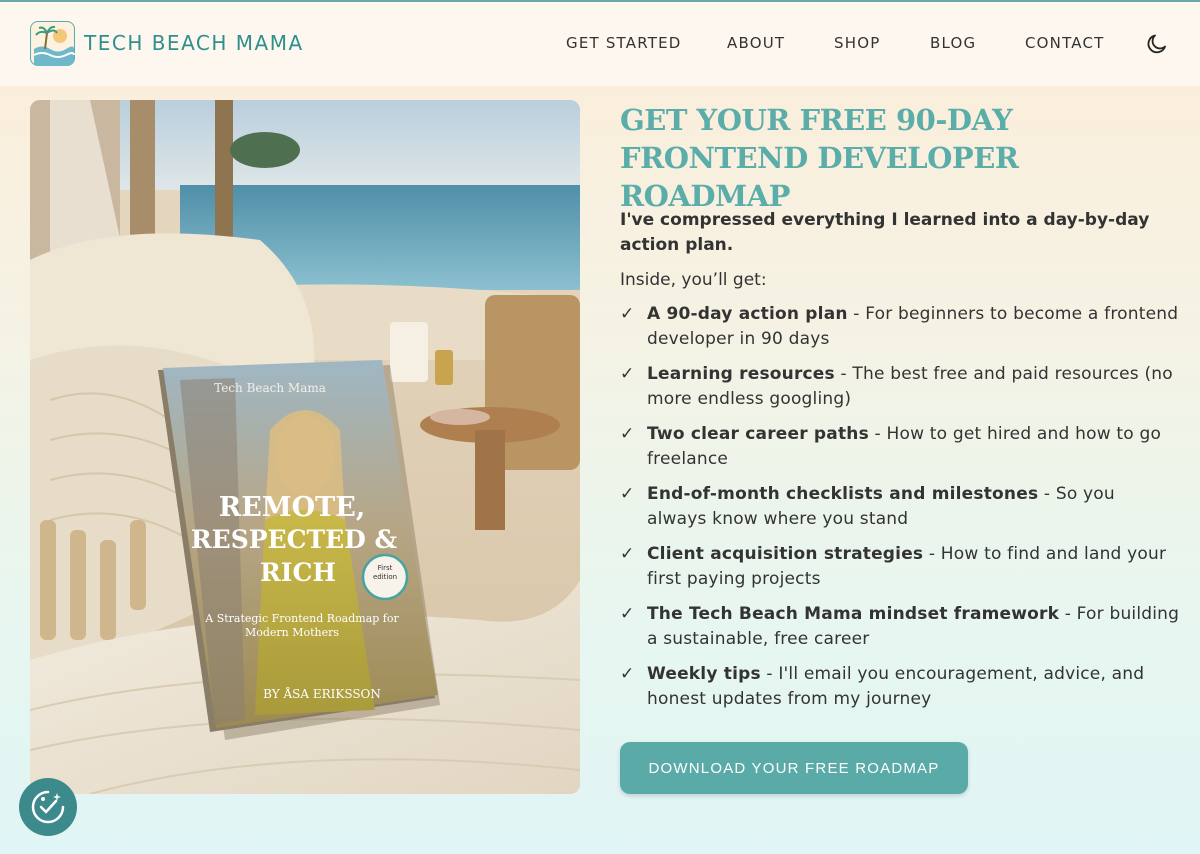  What do you see at coordinates (1157, 44) in the screenshot?
I see `moon-icon` at bounding box center [1157, 44].